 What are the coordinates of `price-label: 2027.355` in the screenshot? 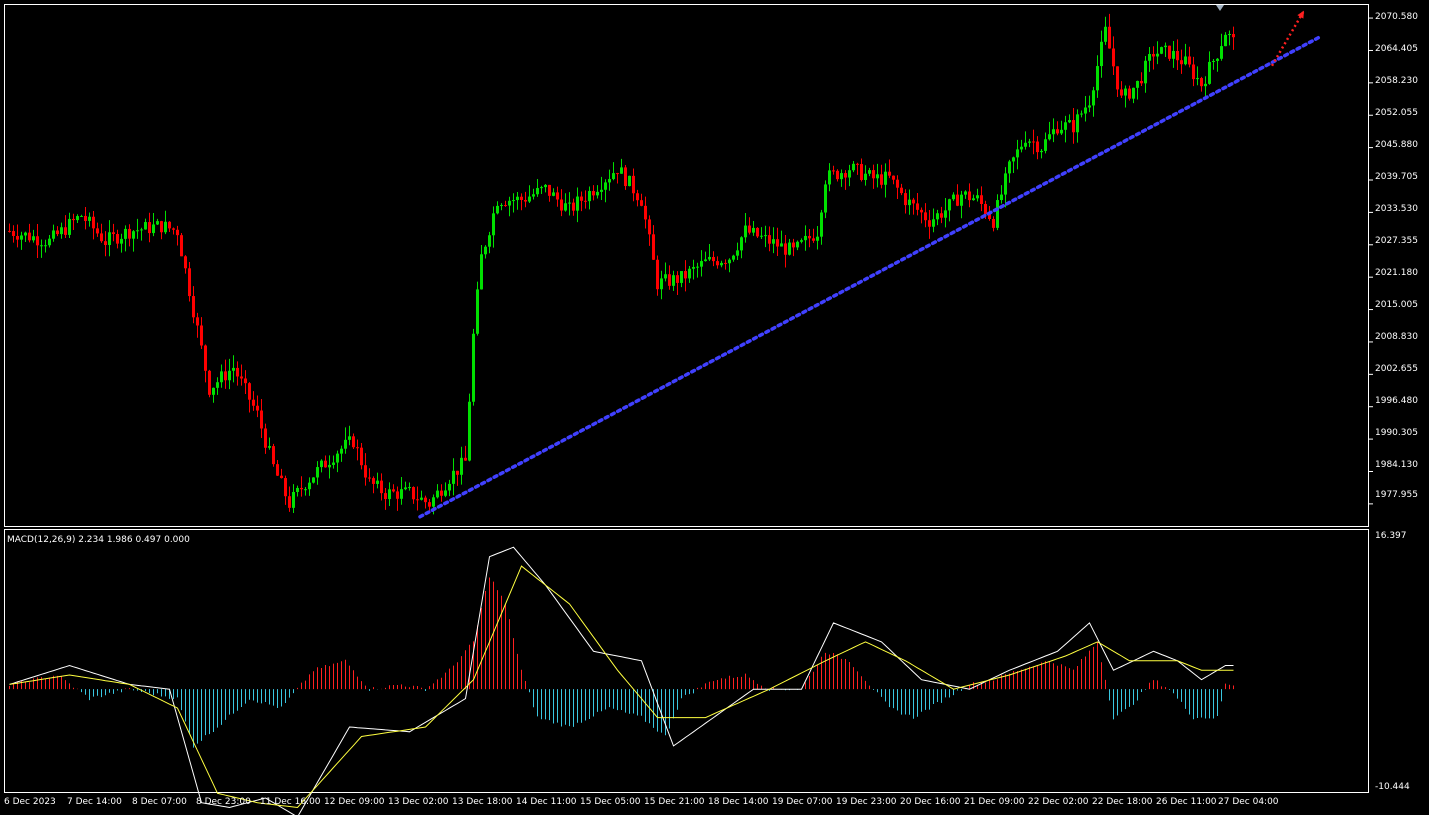 It's located at (1396, 241).